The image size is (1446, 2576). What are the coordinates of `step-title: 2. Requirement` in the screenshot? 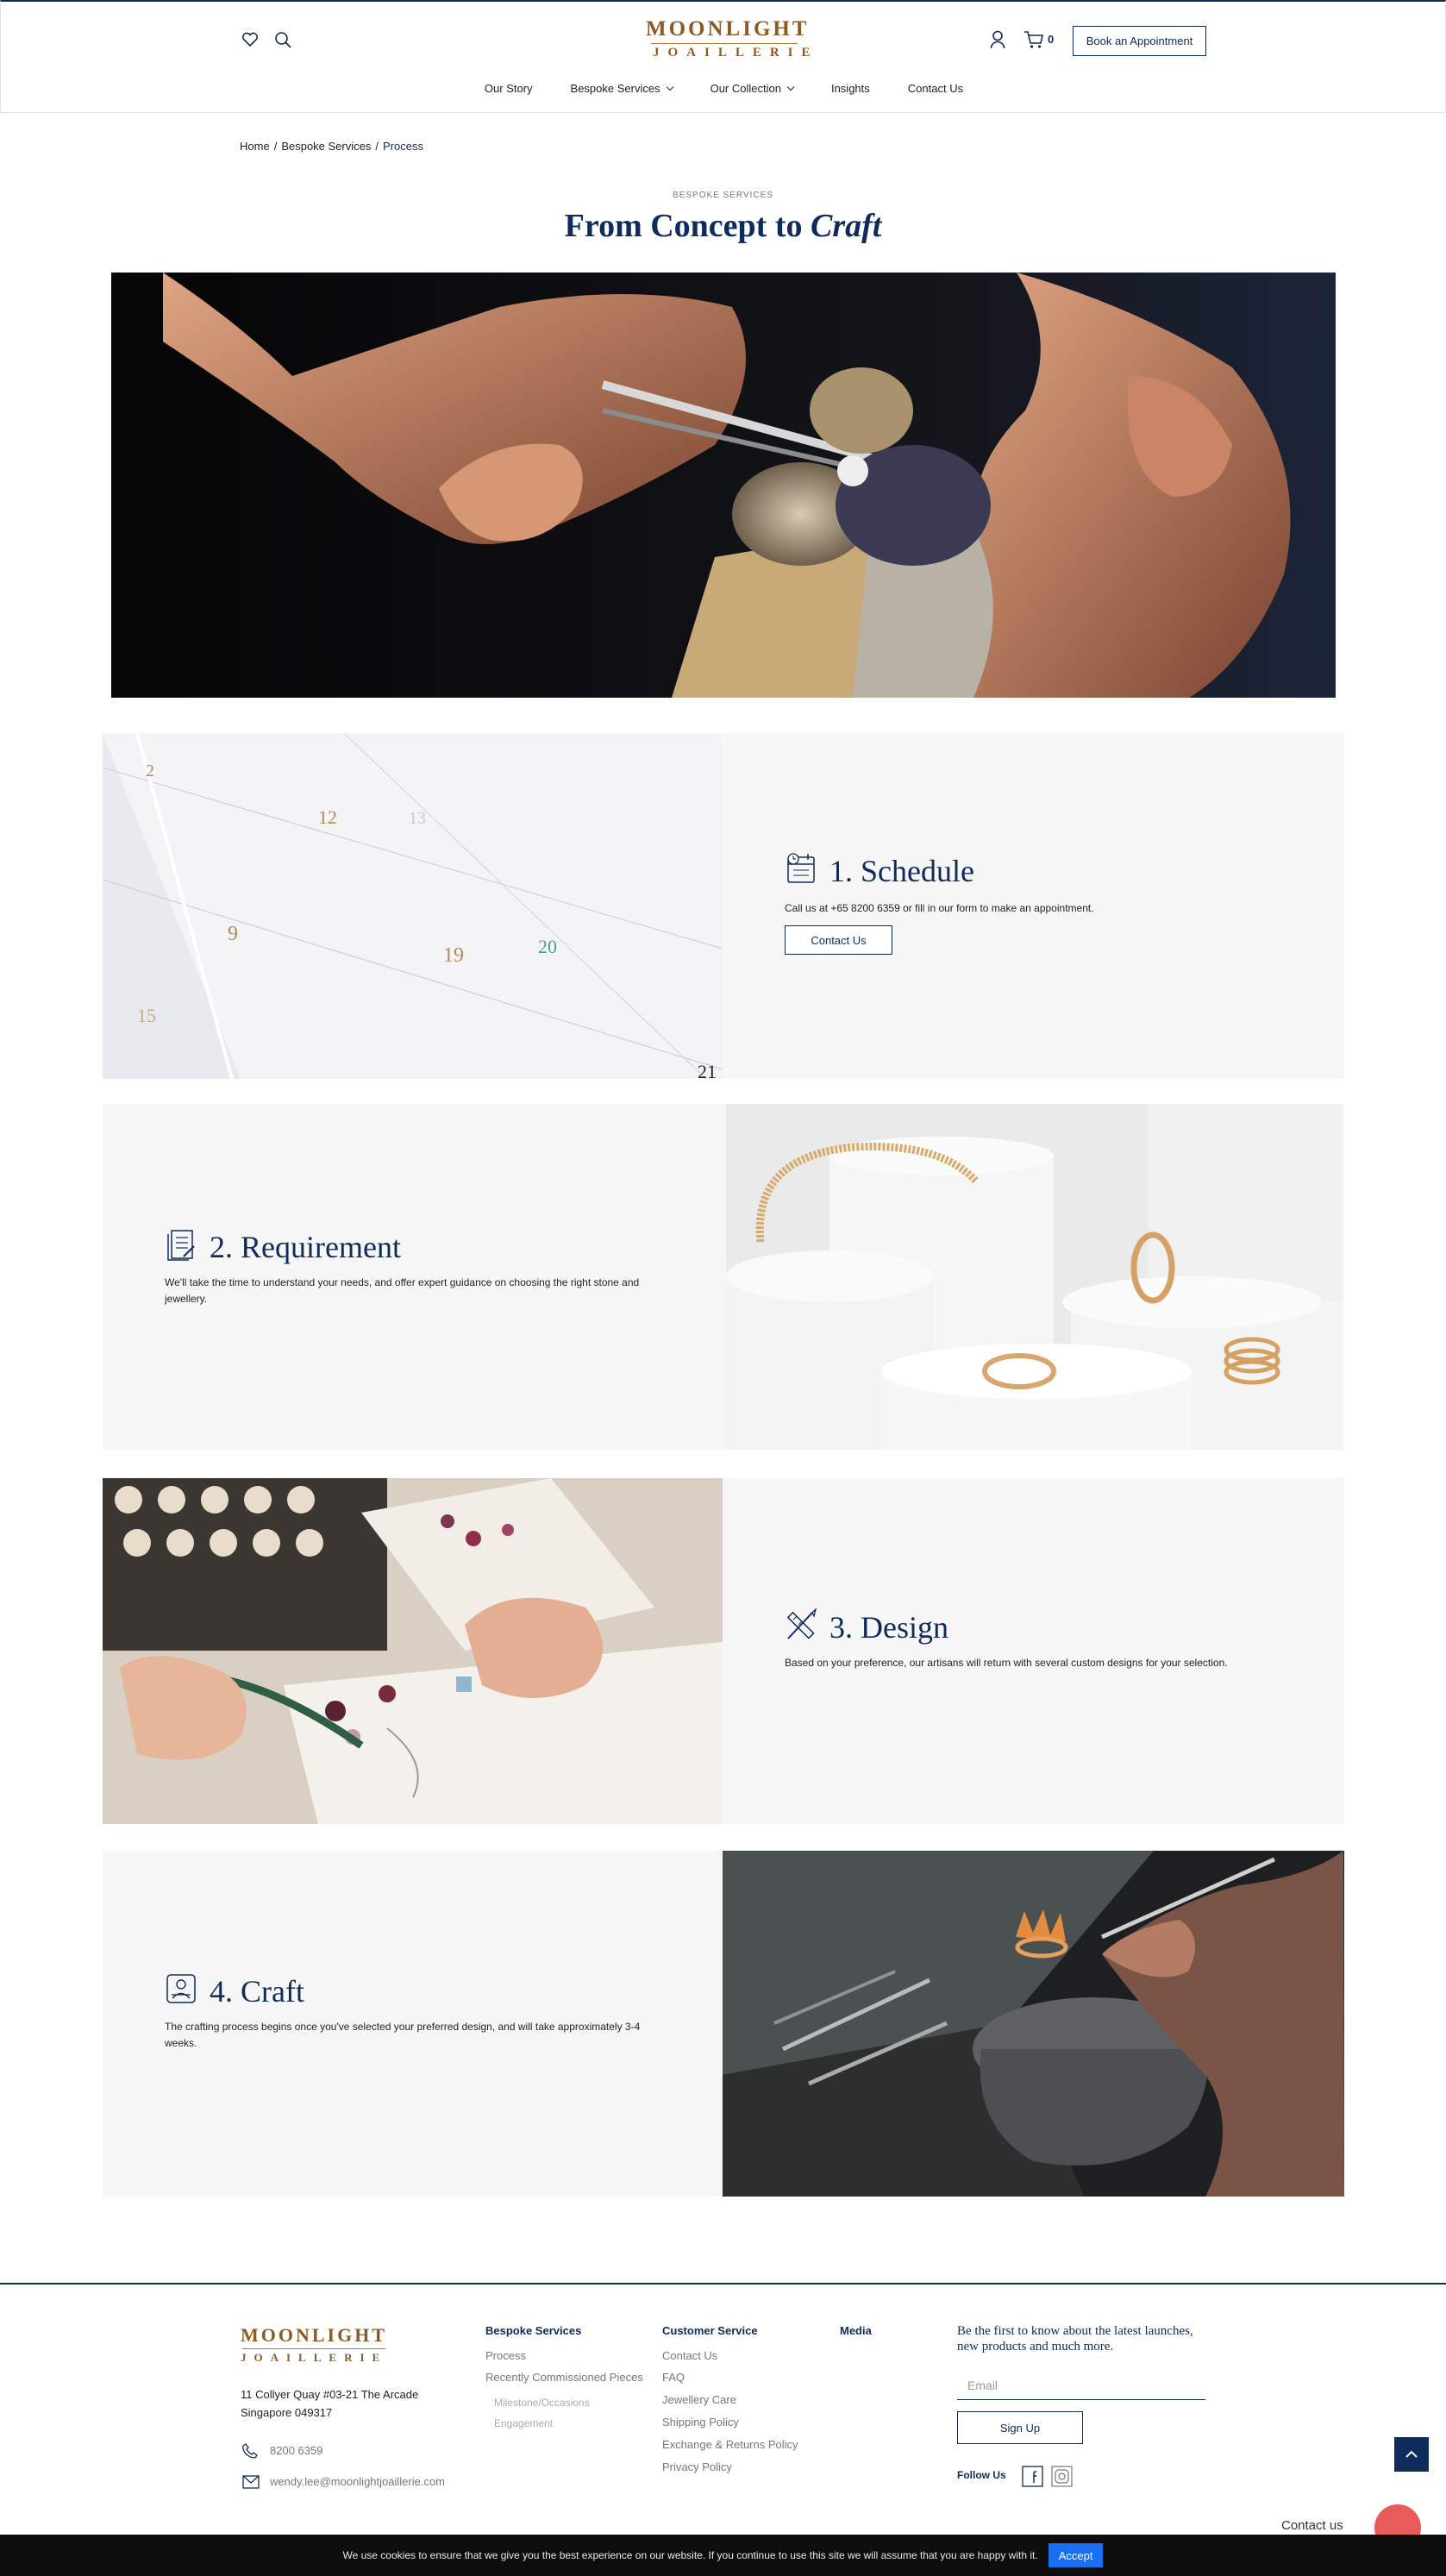 It's located at (306, 1246).